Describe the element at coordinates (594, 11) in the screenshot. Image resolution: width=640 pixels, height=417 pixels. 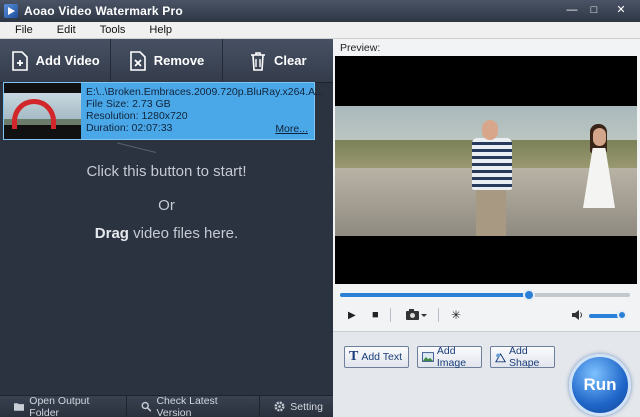
I see `maximize-icon: □` at that location.